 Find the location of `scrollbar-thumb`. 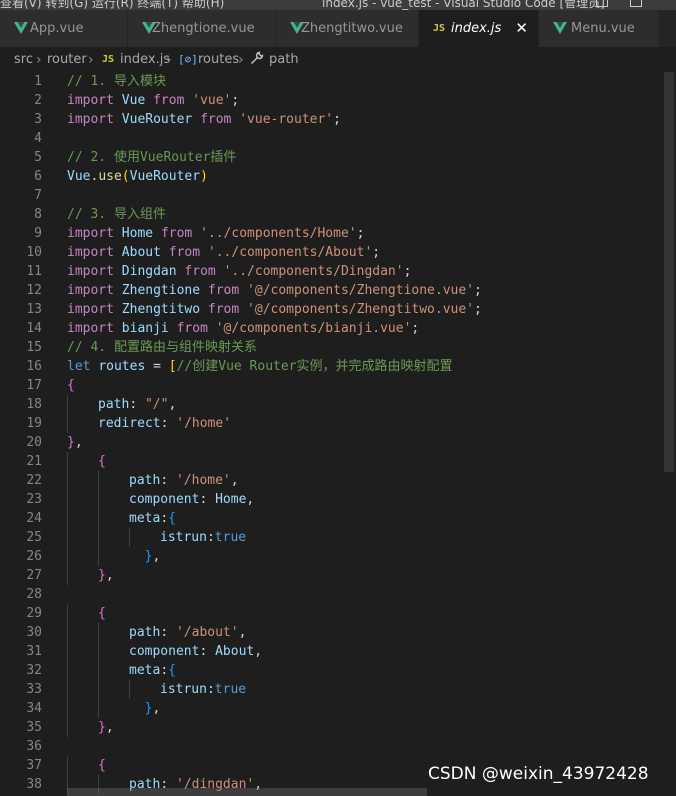

scrollbar-thumb is located at coordinates (669, 272).